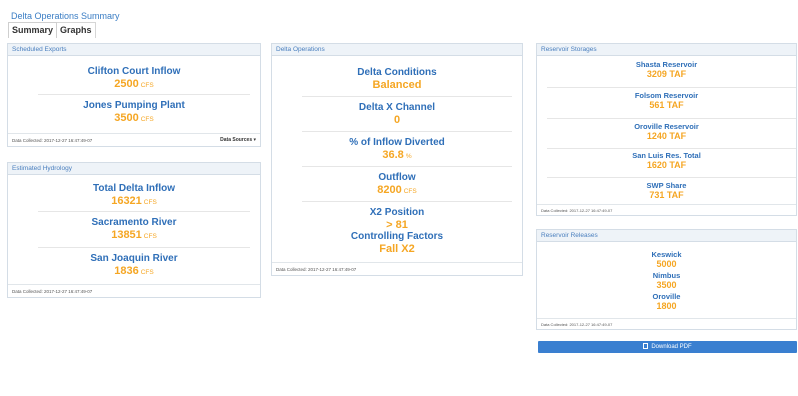  Describe the element at coordinates (397, 107) in the screenshot. I see `metric-label: Delta X Channel` at that location.